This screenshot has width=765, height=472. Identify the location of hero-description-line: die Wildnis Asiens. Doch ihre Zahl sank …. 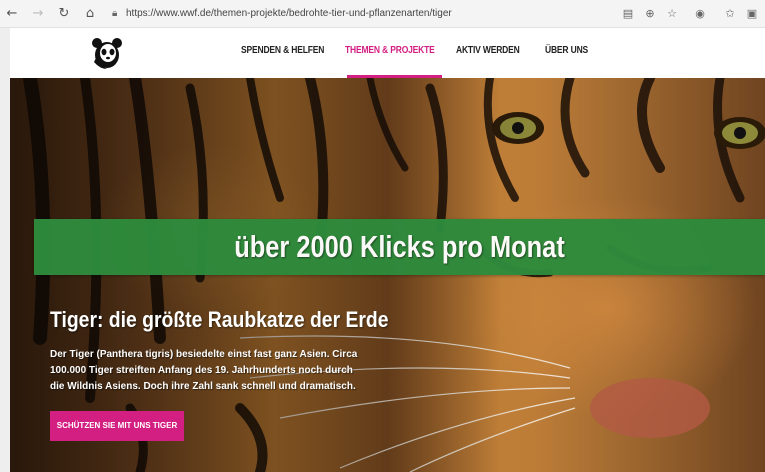
(203, 386).